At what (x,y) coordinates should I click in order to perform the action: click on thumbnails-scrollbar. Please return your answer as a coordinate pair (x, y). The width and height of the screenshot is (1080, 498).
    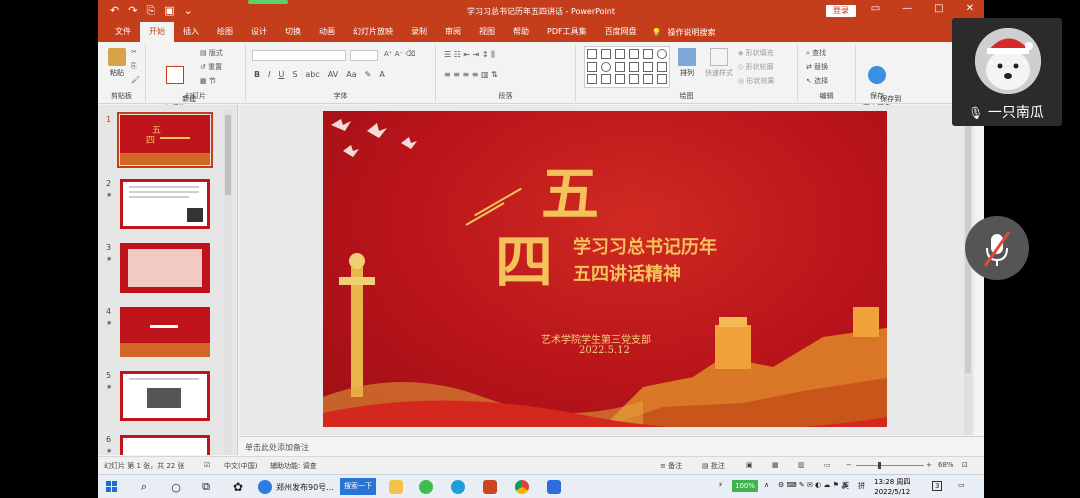
    Looking at the image, I should click on (228, 282).